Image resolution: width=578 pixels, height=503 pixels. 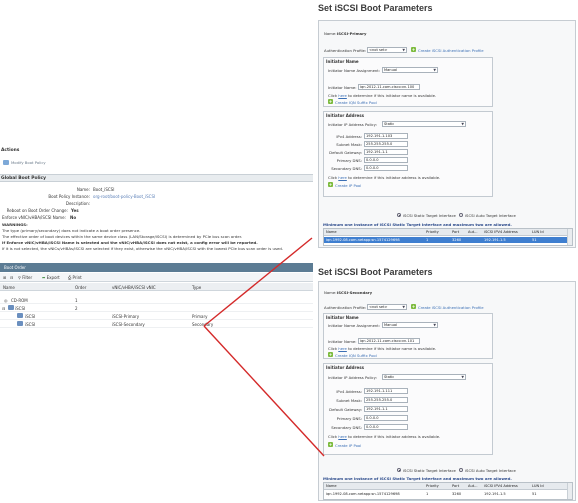 What do you see at coordinates (264, 391) in the screenshot?
I see `arrow-to-secondary` at bounding box center [264, 391].